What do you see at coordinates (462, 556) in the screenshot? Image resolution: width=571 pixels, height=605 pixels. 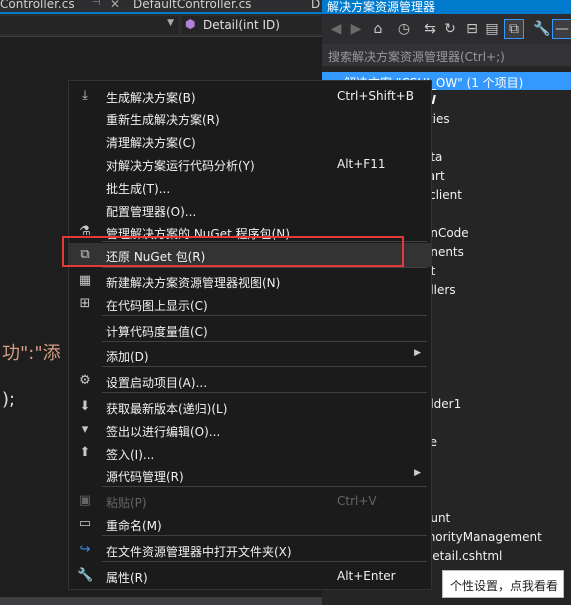 I see `tree-item: Detail.cshtml` at bounding box center [462, 556].